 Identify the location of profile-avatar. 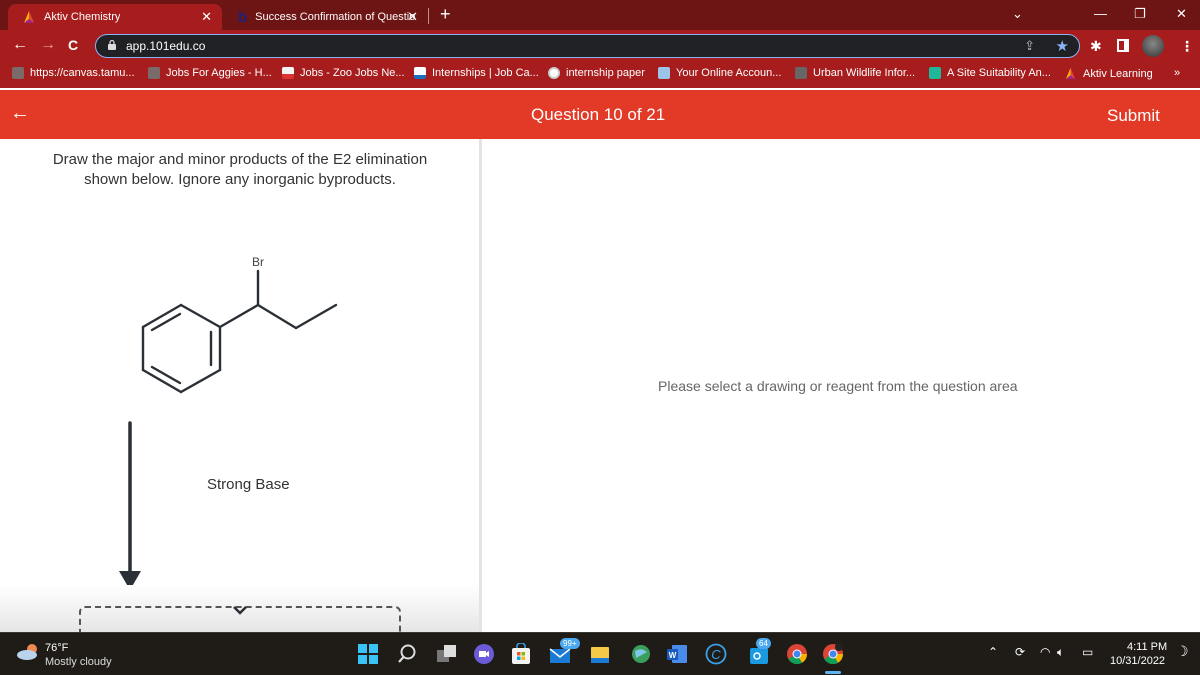
(1153, 46).